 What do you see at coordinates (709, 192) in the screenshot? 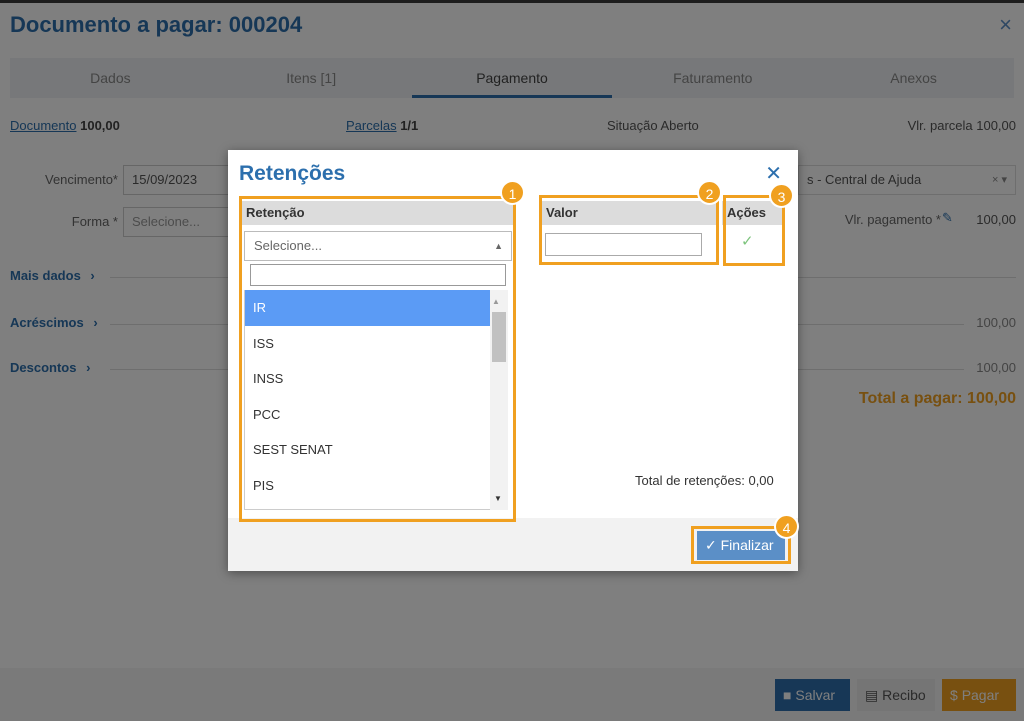
I see `step-badge-2: 2` at bounding box center [709, 192].